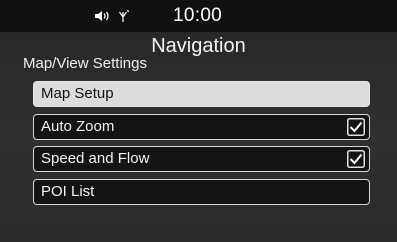 The height and width of the screenshot is (242, 397). What do you see at coordinates (68, 191) in the screenshot?
I see `menu-item-label: POI List` at bounding box center [68, 191].